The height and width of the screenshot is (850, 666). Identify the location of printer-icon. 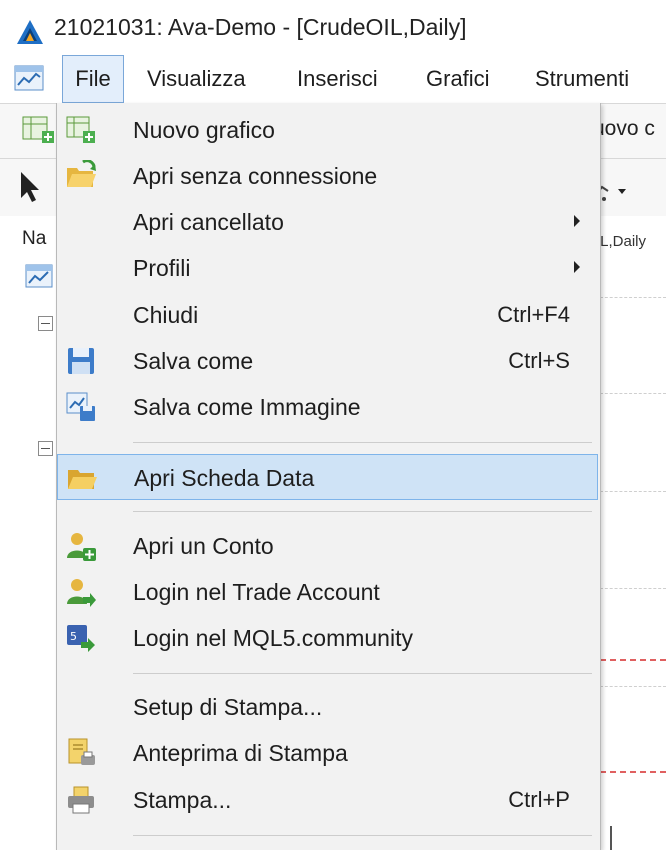
(81, 800).